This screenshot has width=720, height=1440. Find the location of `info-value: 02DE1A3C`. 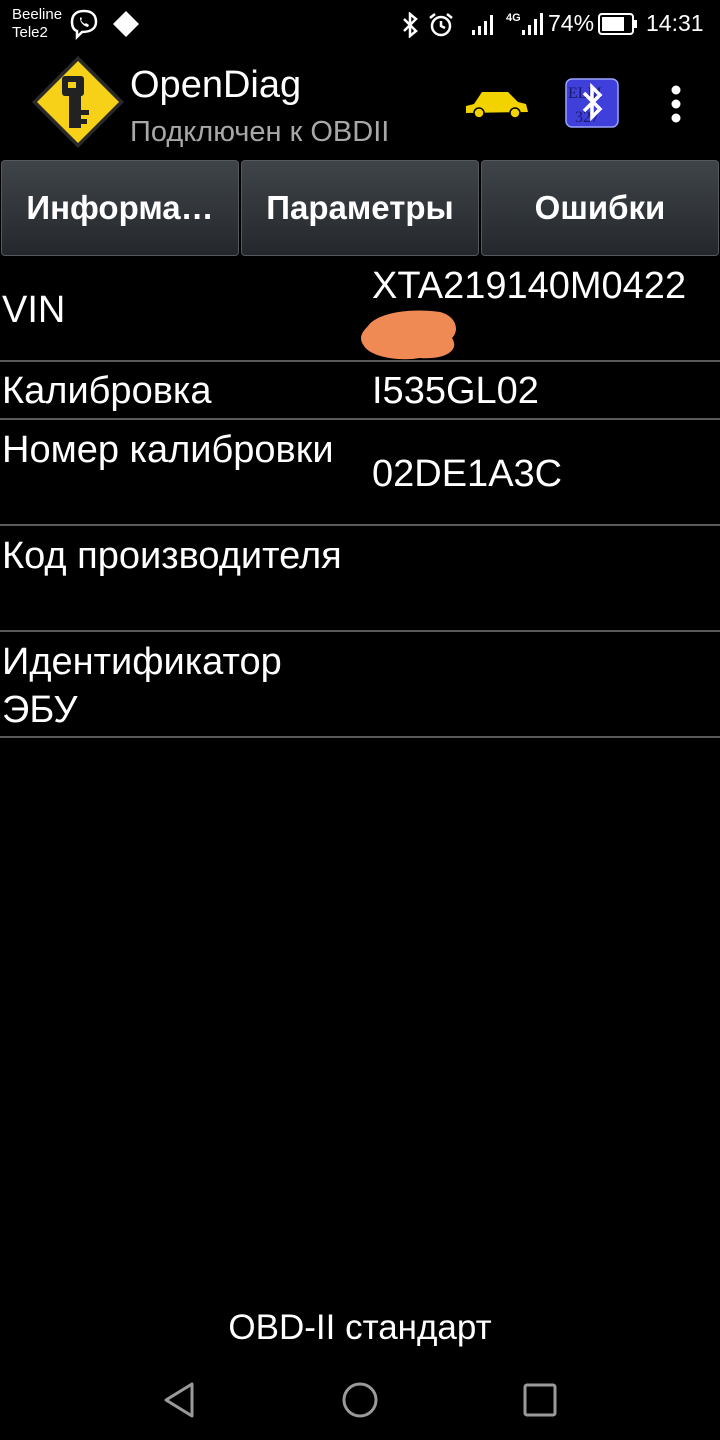

info-value: 02DE1A3C is located at coordinates (467, 474).